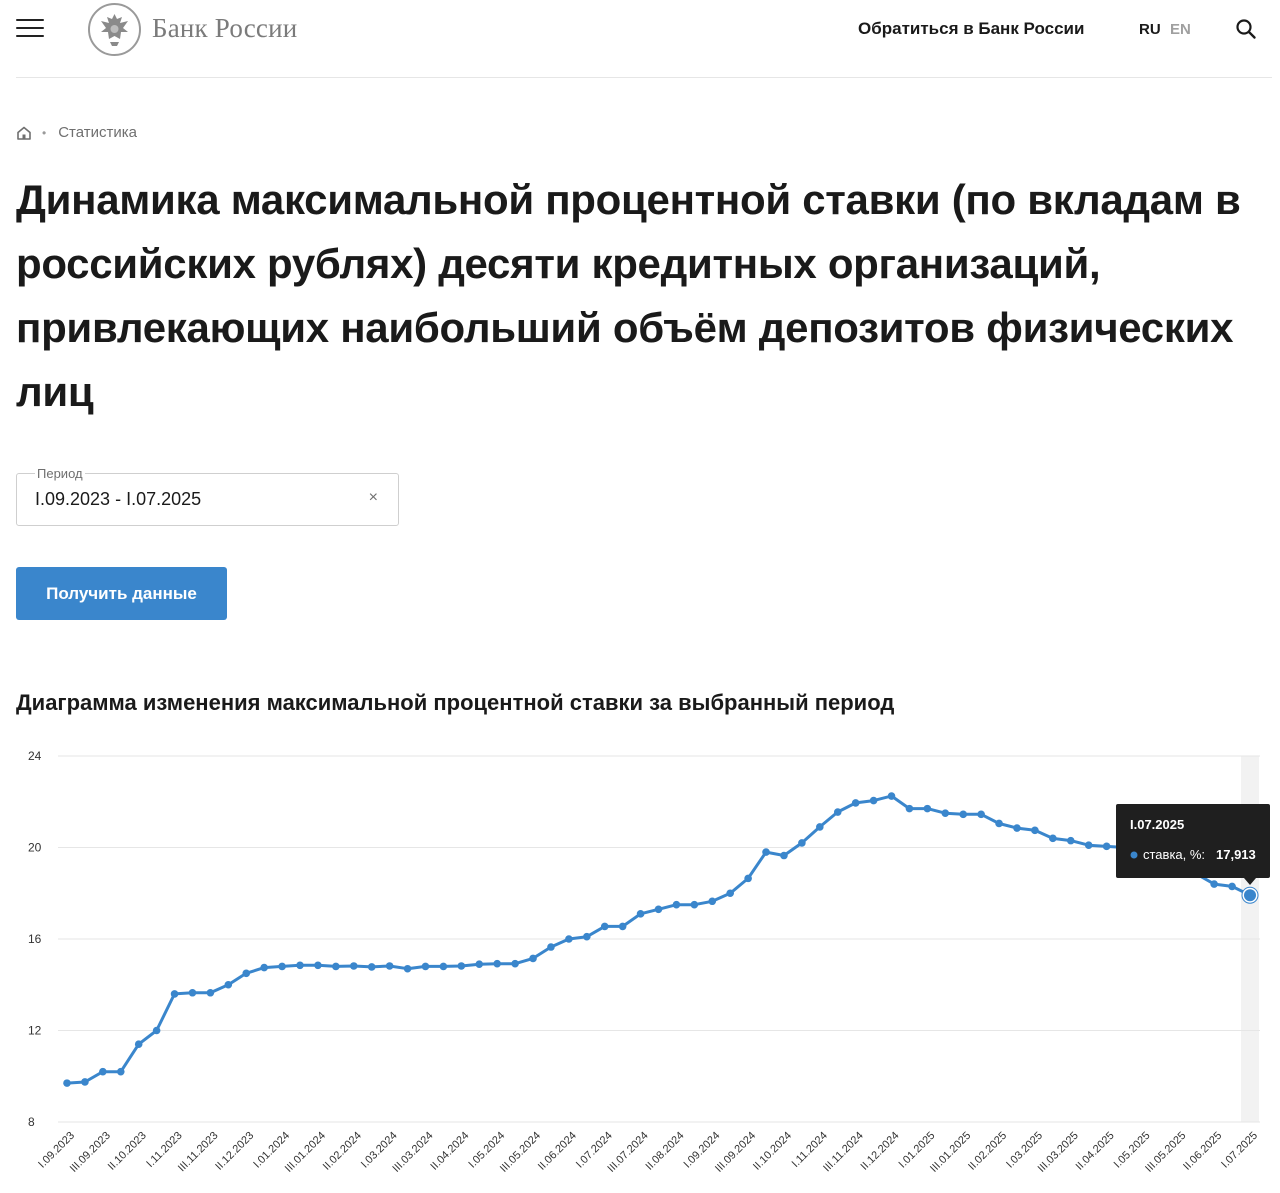 Image resolution: width=1280 pixels, height=1193 pixels. Describe the element at coordinates (664, 1151) in the screenshot. I see `x-tick-label: II.08.2024` at that location.